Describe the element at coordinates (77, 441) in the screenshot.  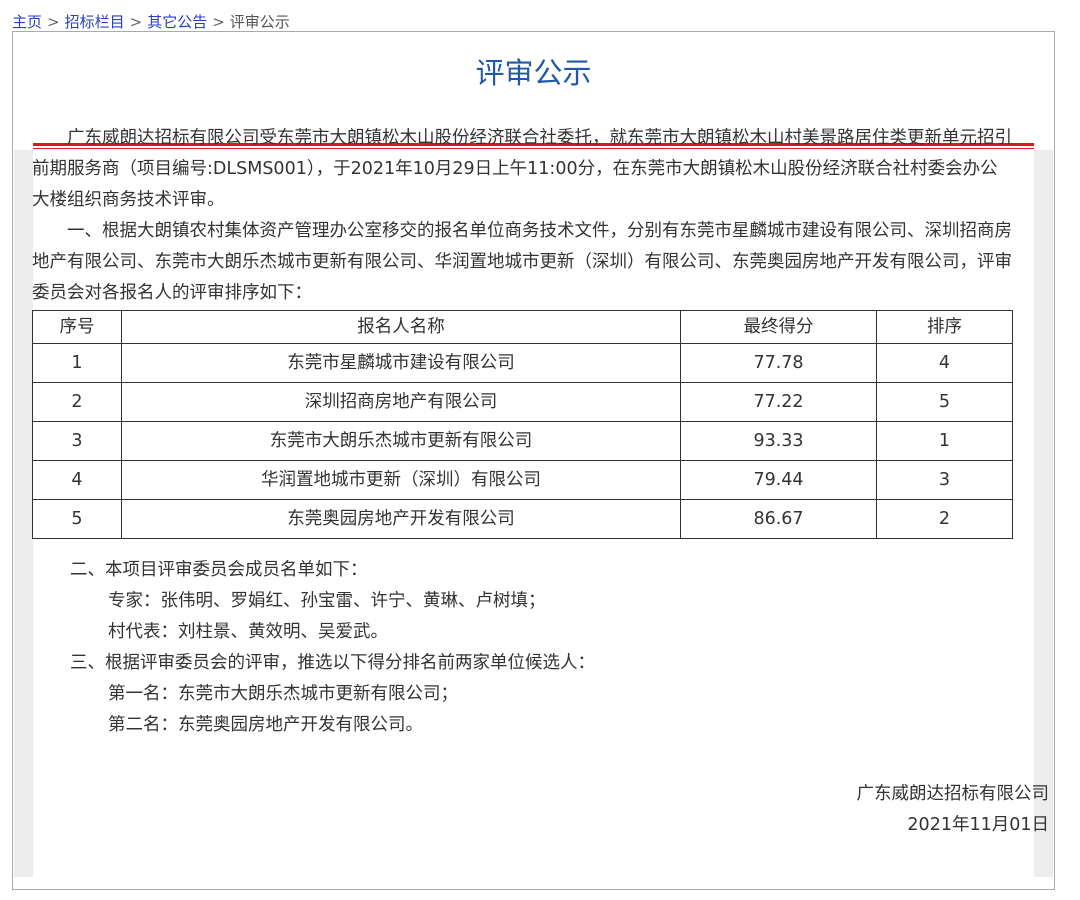
I see `cell-index: 3` at that location.